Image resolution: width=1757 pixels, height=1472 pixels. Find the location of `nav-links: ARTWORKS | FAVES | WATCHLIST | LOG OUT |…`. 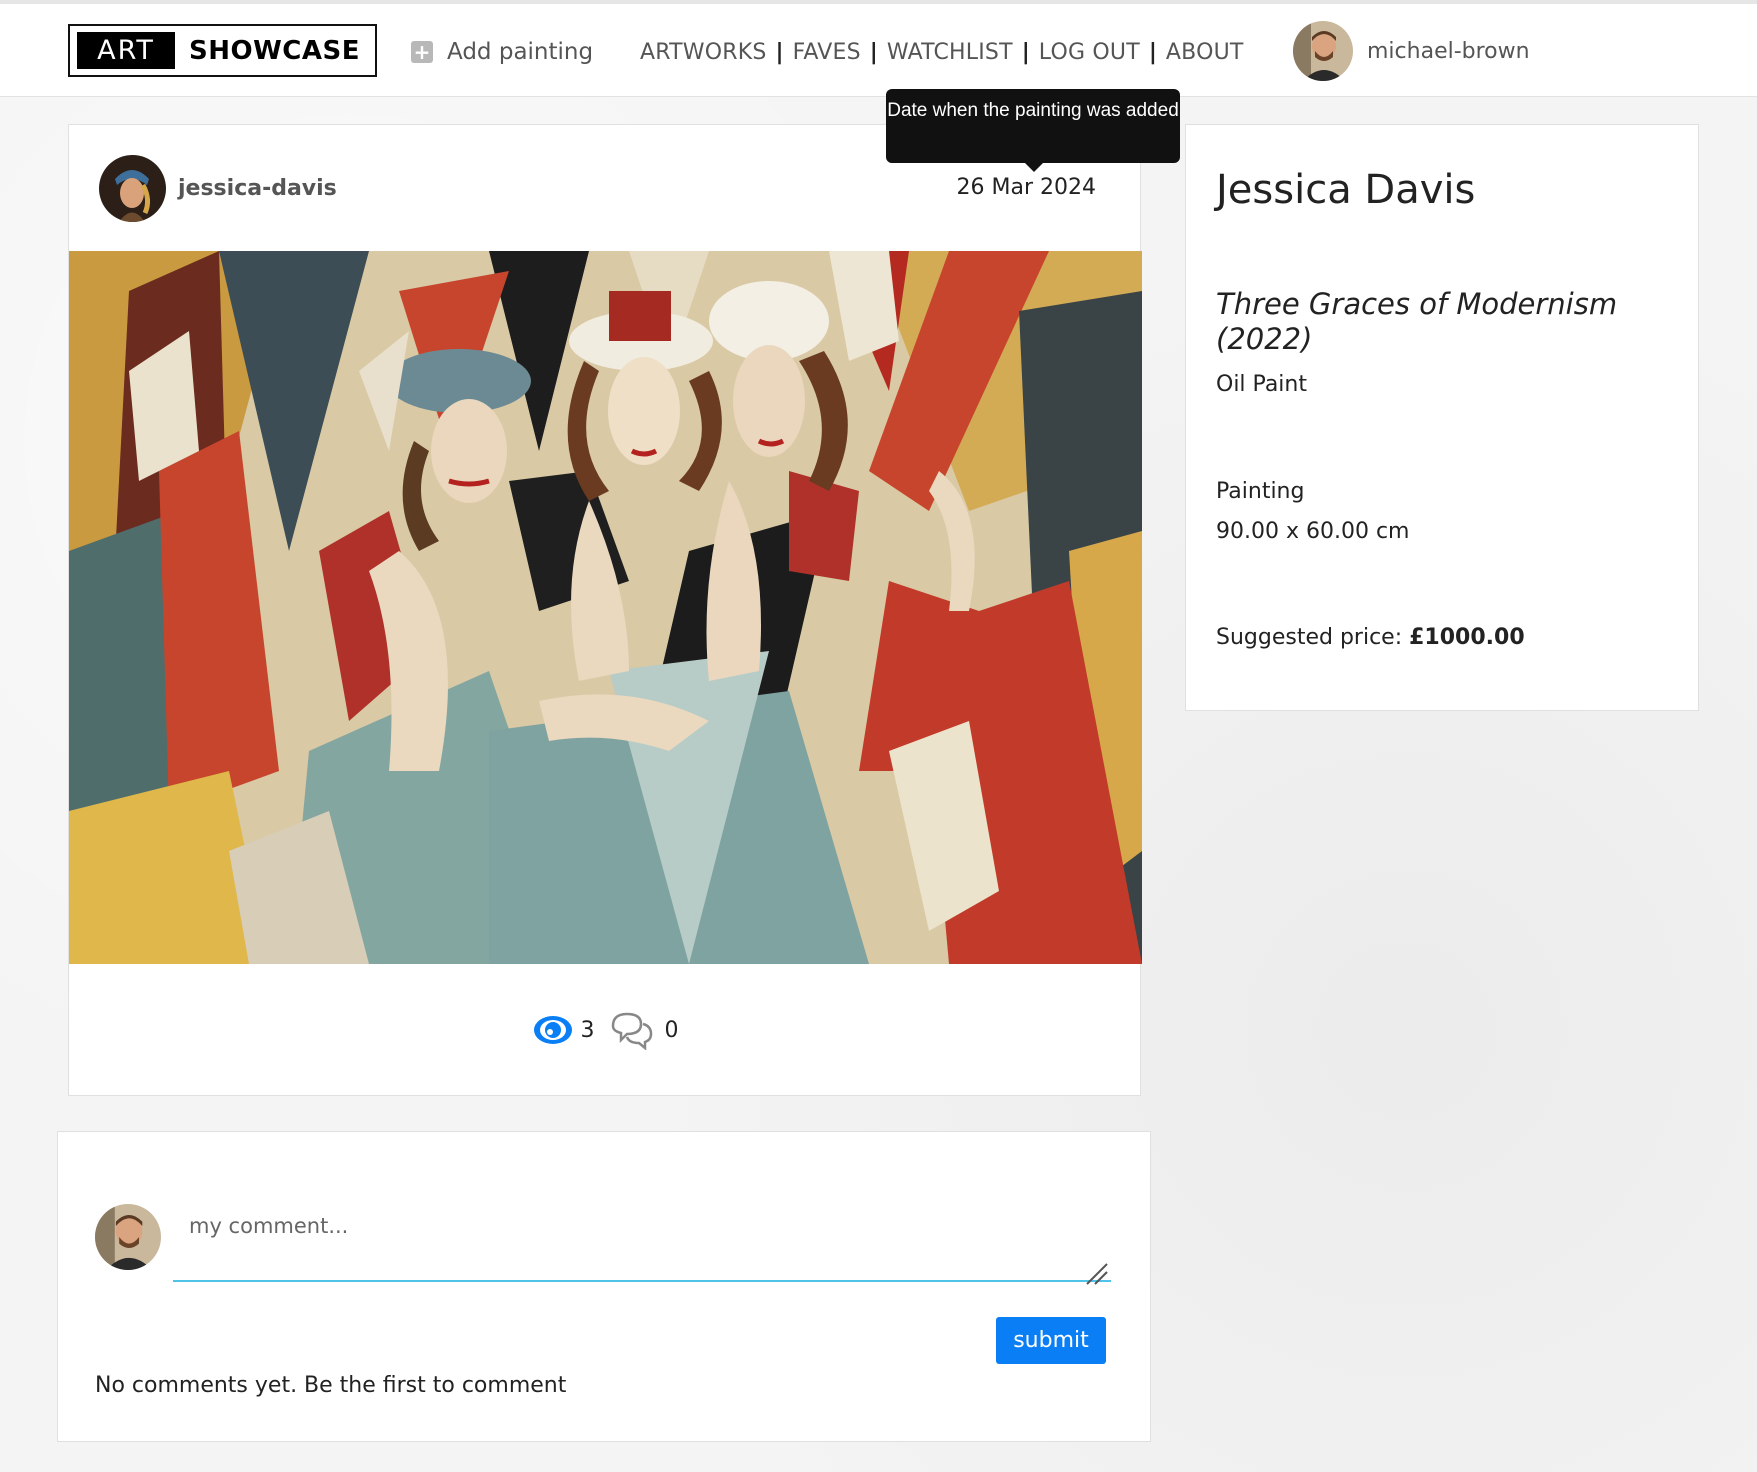

nav-links: ARTWORKS | FAVES | WATCHLIST | LOG OUT |… is located at coordinates (942, 52).